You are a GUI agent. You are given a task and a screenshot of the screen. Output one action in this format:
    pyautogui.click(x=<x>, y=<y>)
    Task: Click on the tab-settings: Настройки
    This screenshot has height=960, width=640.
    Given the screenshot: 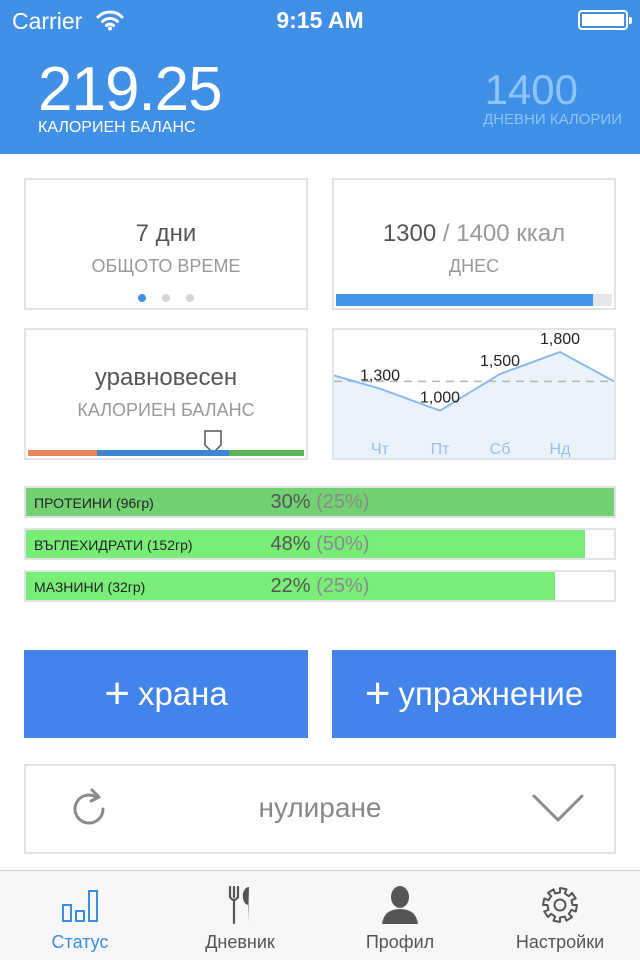 What is the action you would take?
    pyautogui.click(x=560, y=915)
    